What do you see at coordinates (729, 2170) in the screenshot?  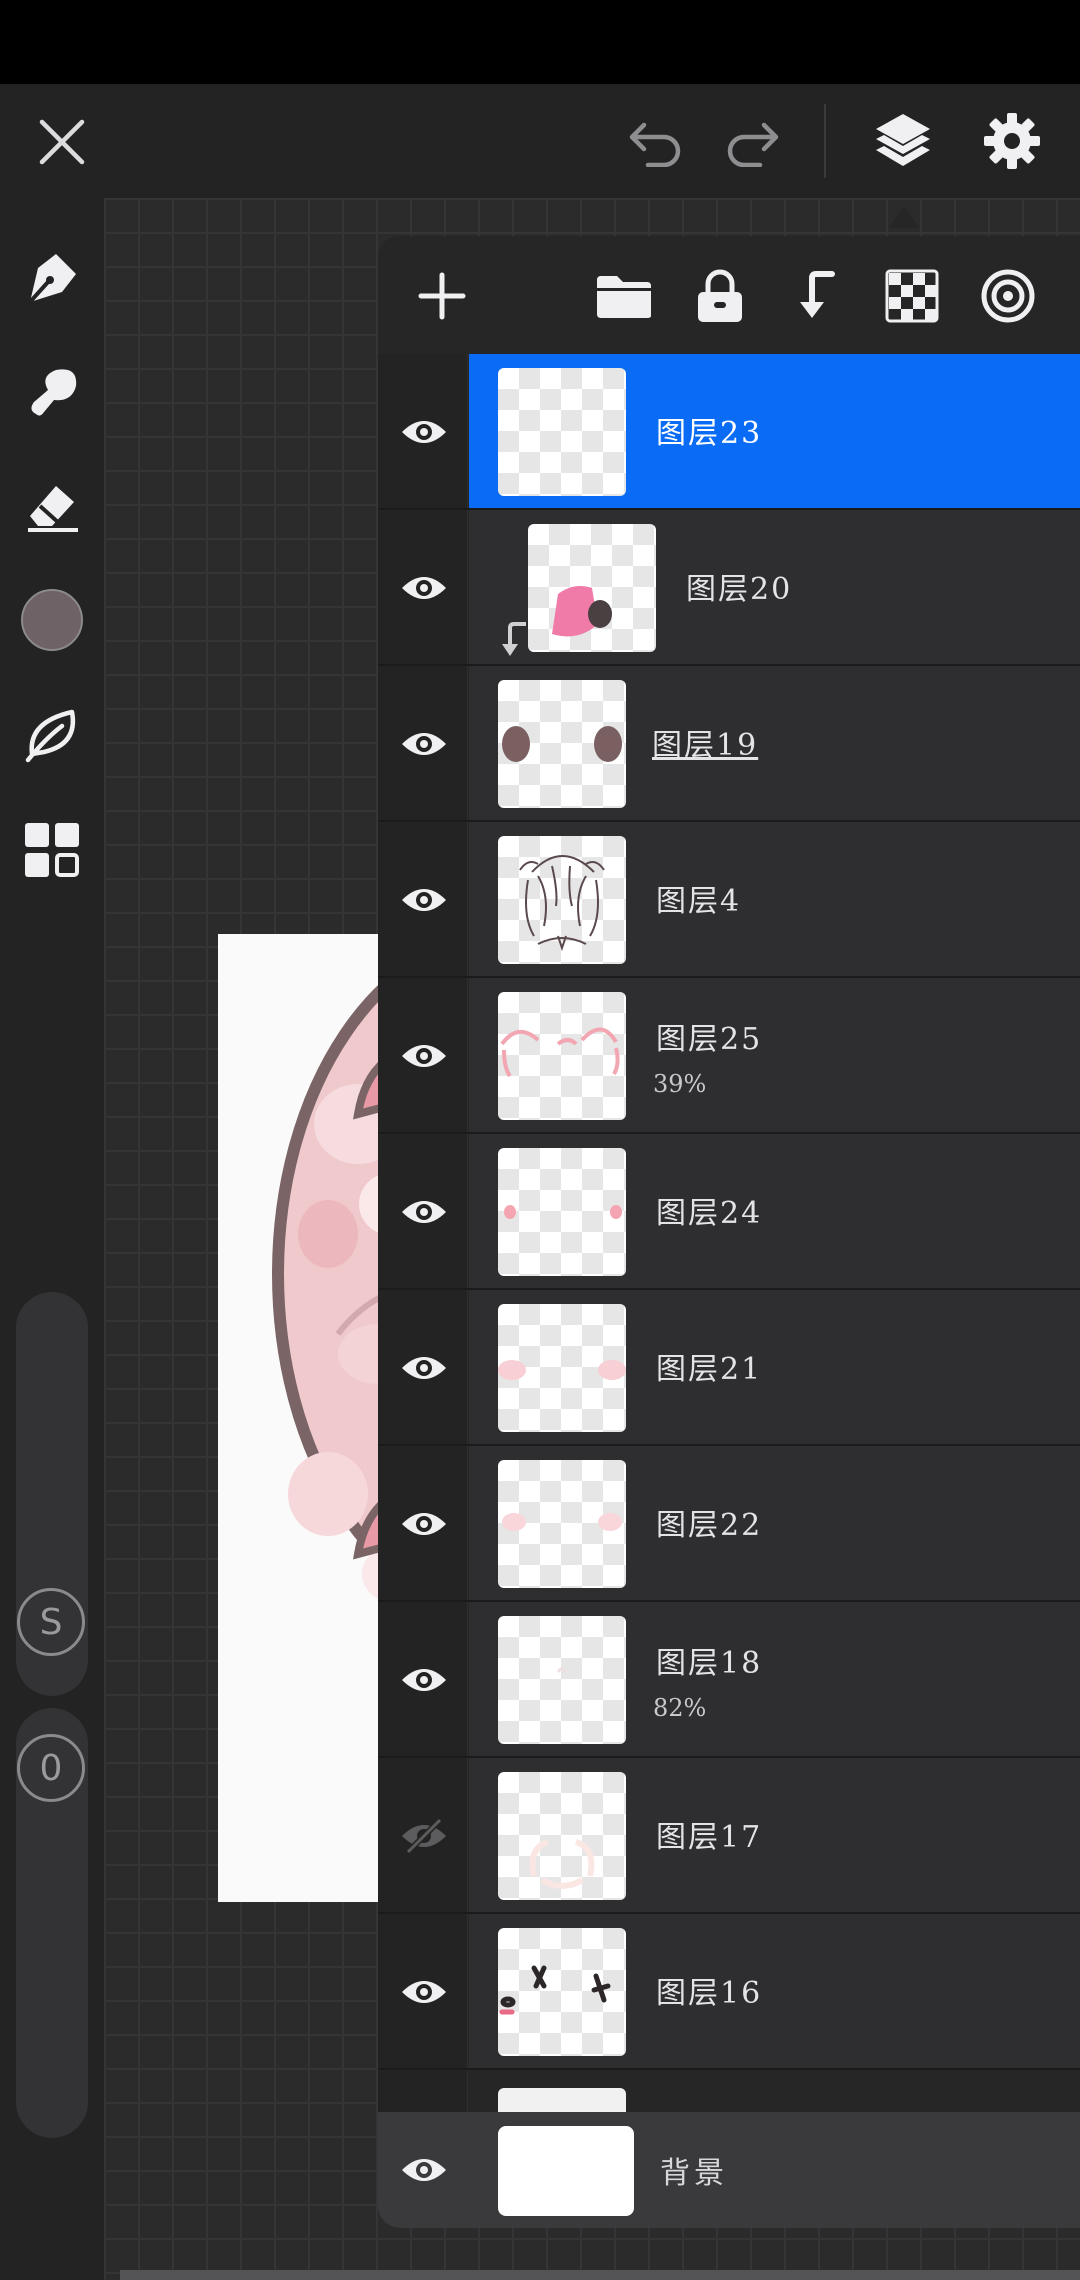 I see `background-layer-row: 背景` at bounding box center [729, 2170].